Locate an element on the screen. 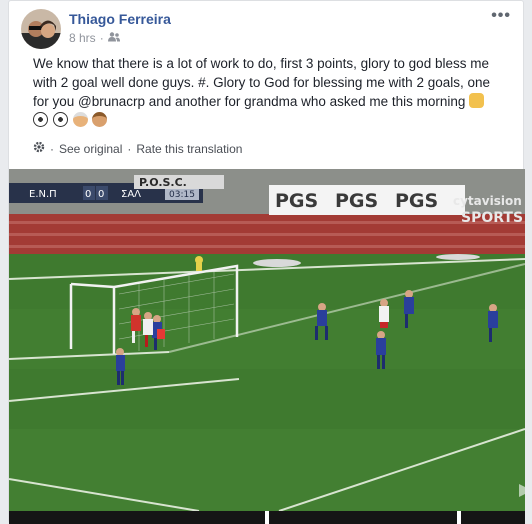 The height and width of the screenshot is (524, 532). scoreboard-home: Ε.Ν.Π is located at coordinates (43, 194).